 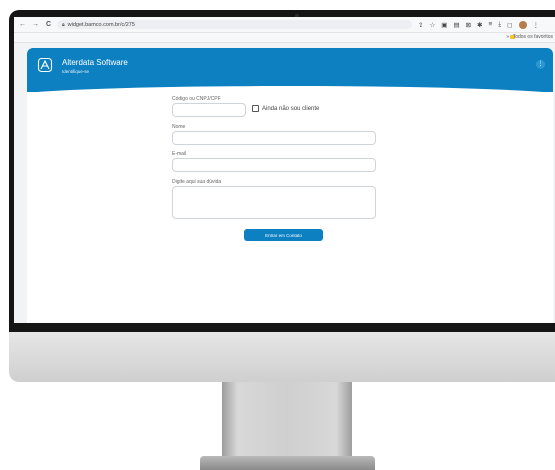 What do you see at coordinates (479, 25) in the screenshot?
I see `puzzle-icon: ✱` at bounding box center [479, 25].